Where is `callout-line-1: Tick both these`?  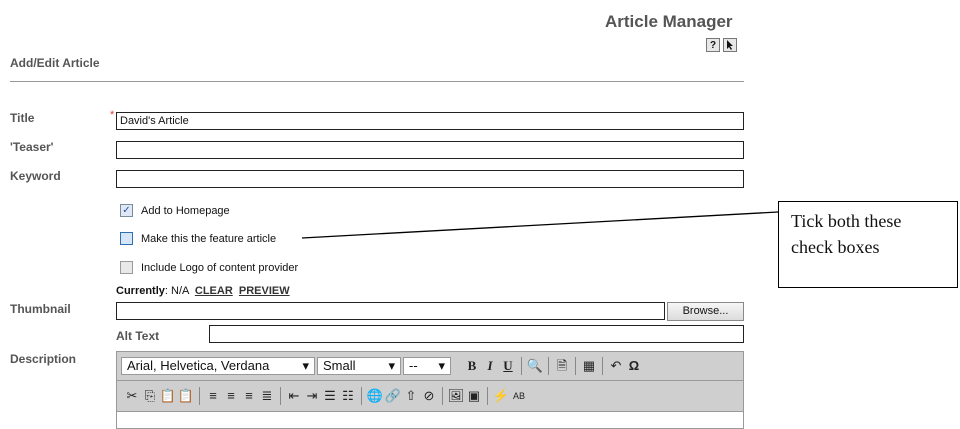
callout-line-1: Tick both these is located at coordinates (846, 221).